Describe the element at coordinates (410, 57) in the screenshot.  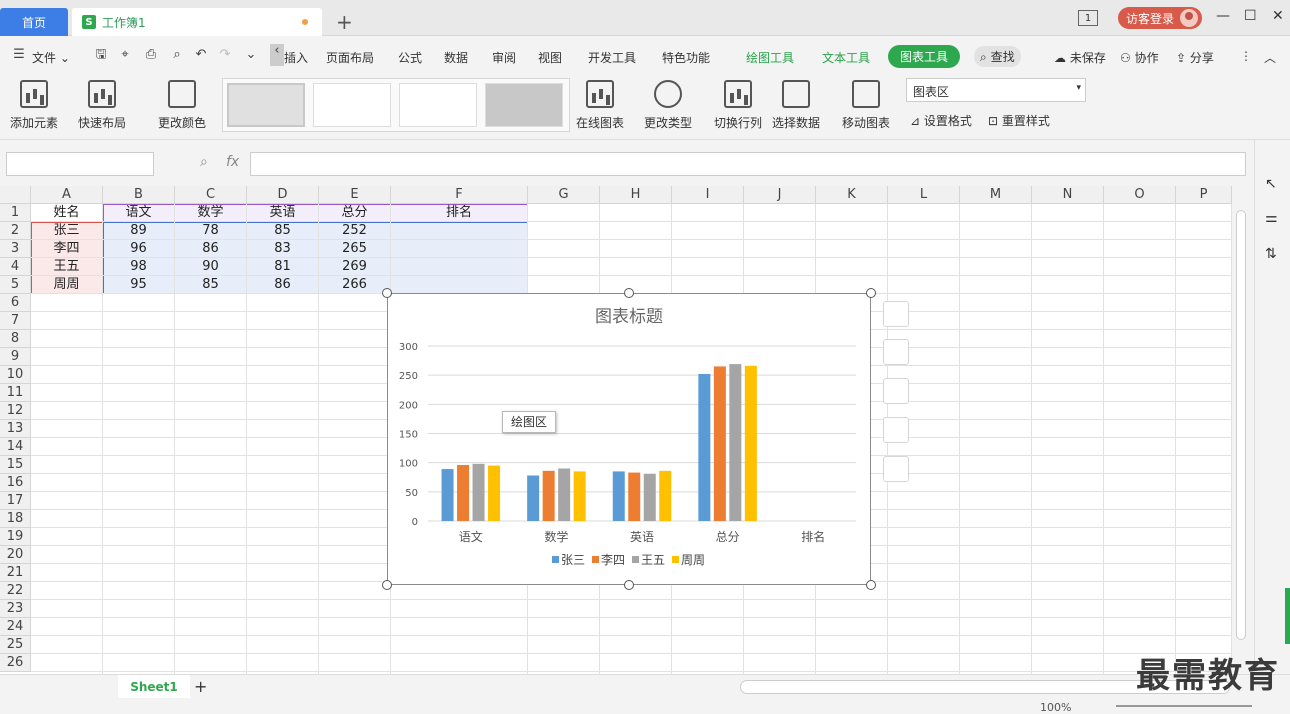
I see `menu-formula: 公式` at that location.